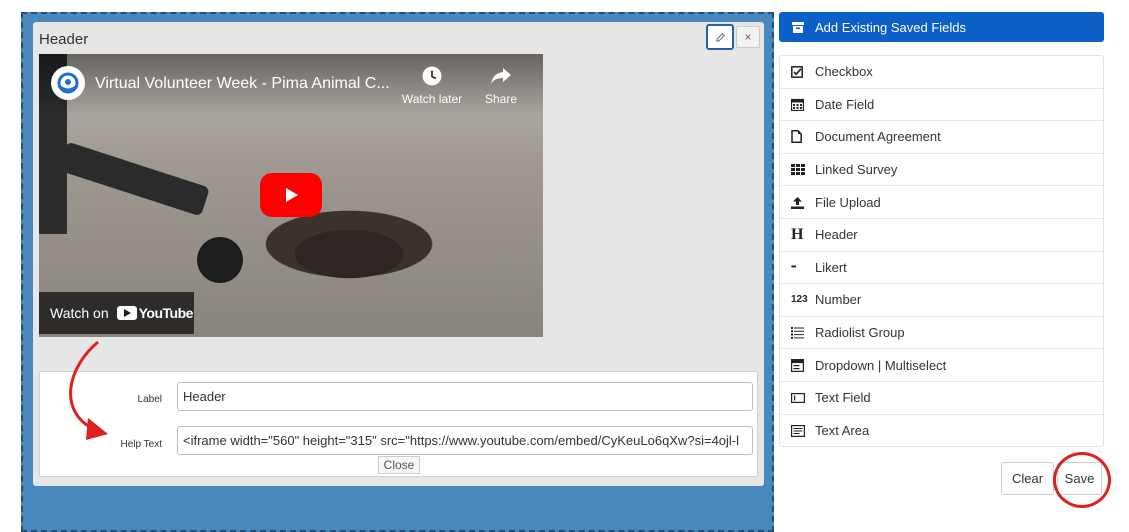 The image size is (1129, 532). What do you see at coordinates (845, 104) in the screenshot?
I see `palette-item-label: Date Field` at bounding box center [845, 104].